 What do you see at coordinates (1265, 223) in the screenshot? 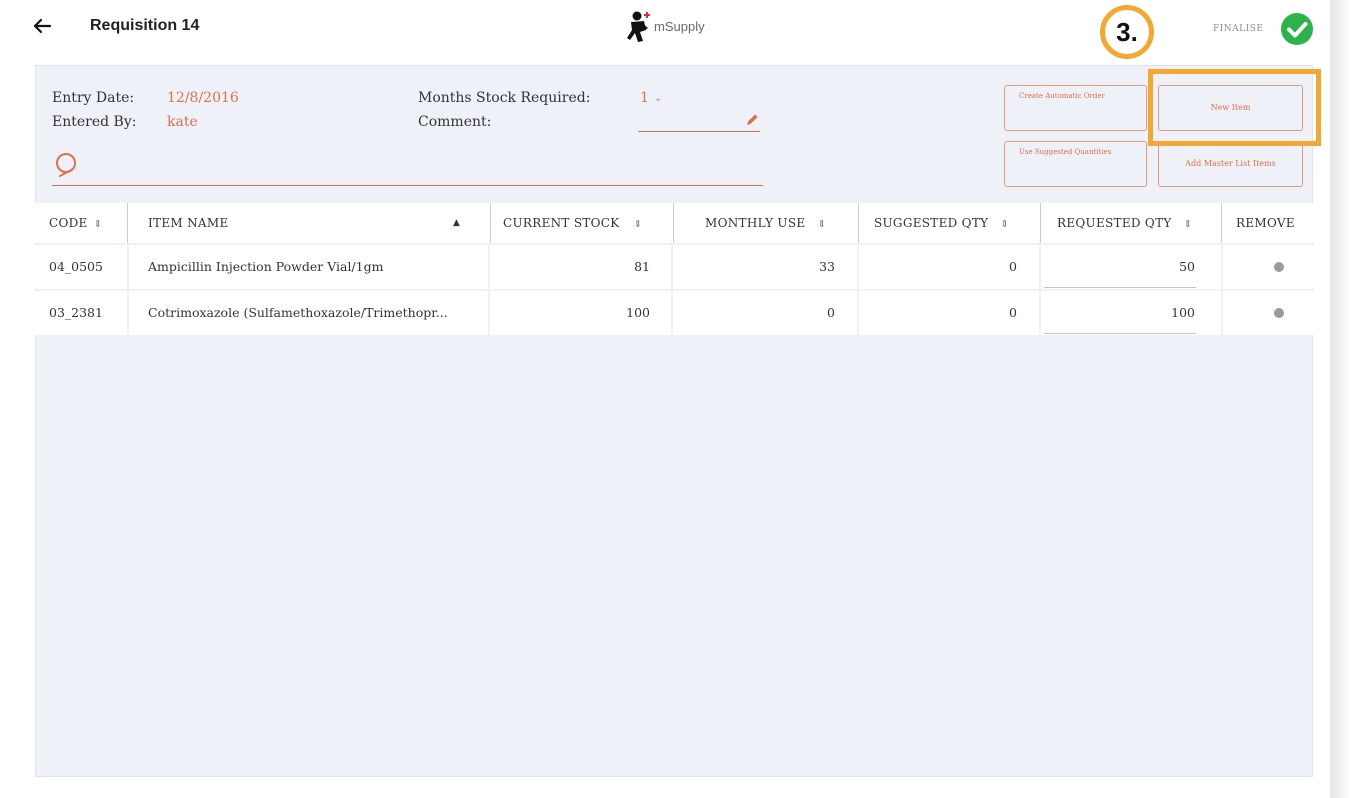
I see `column-header-remove: REMOVE` at bounding box center [1265, 223].